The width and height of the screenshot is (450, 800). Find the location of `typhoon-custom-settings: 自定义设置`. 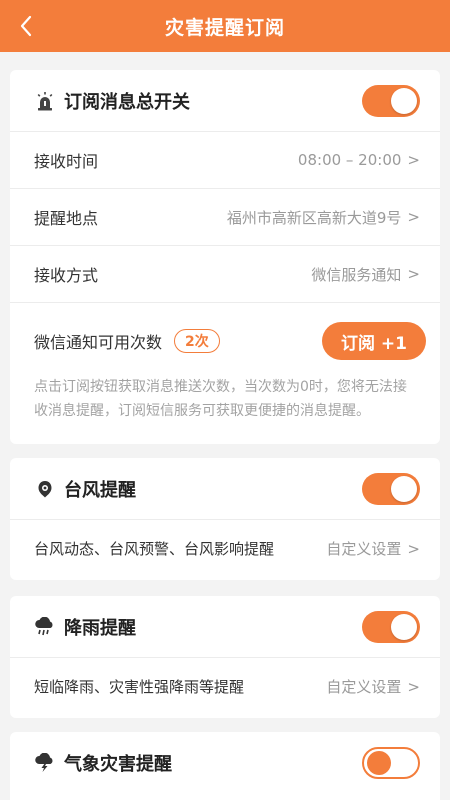

typhoon-custom-settings: 自定义设置 is located at coordinates (363, 548).